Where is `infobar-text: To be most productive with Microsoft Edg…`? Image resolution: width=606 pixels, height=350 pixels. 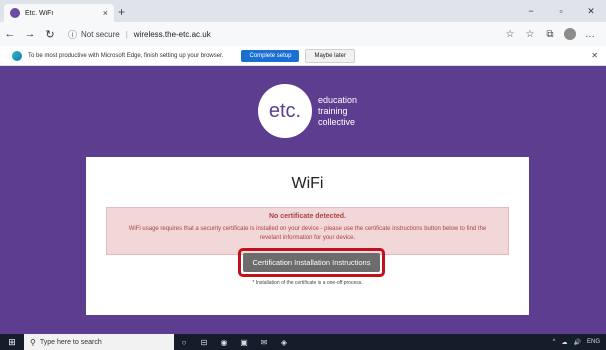
infobar-text: To be most productive with Microsoft Edg… is located at coordinates (126, 55).